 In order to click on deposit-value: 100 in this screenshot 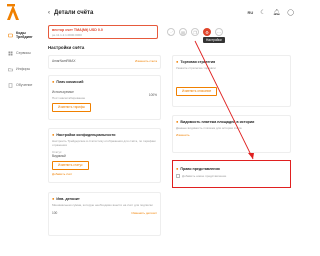, I will do `click(55, 212)`.